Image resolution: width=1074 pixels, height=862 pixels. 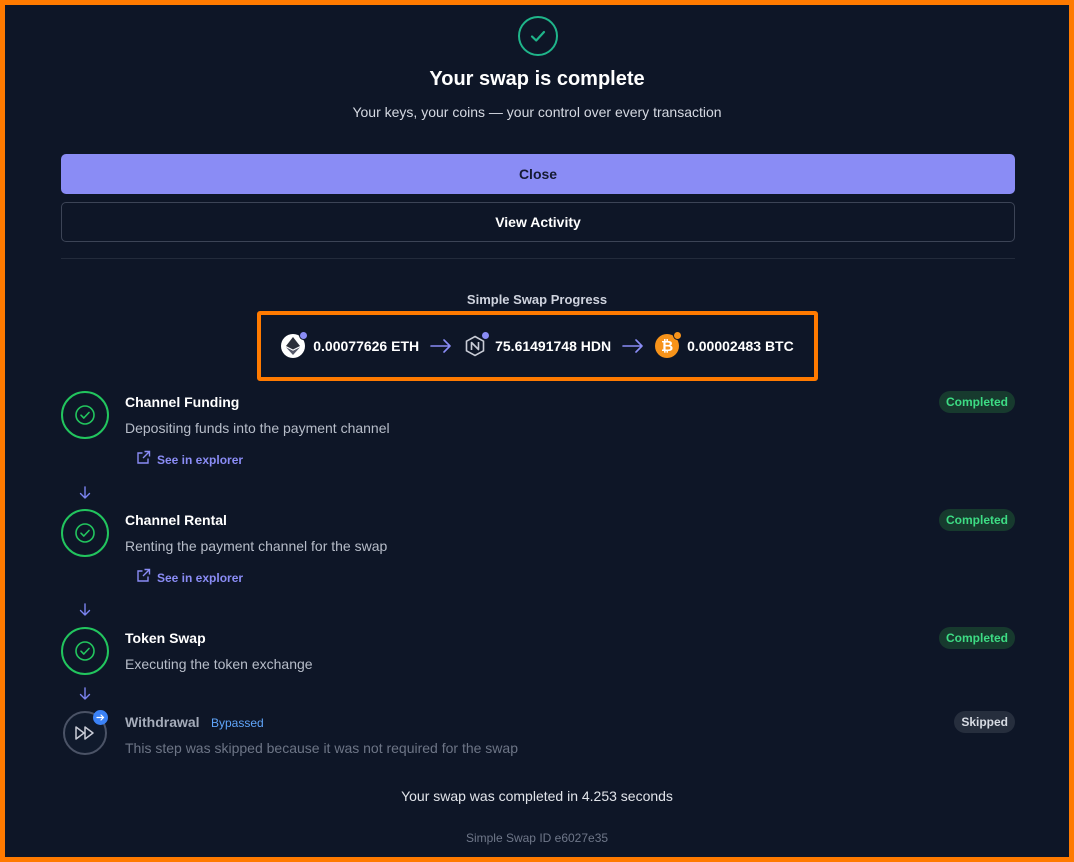 What do you see at coordinates (237, 723) in the screenshot?
I see `bypassed-tag: Bypassed` at bounding box center [237, 723].